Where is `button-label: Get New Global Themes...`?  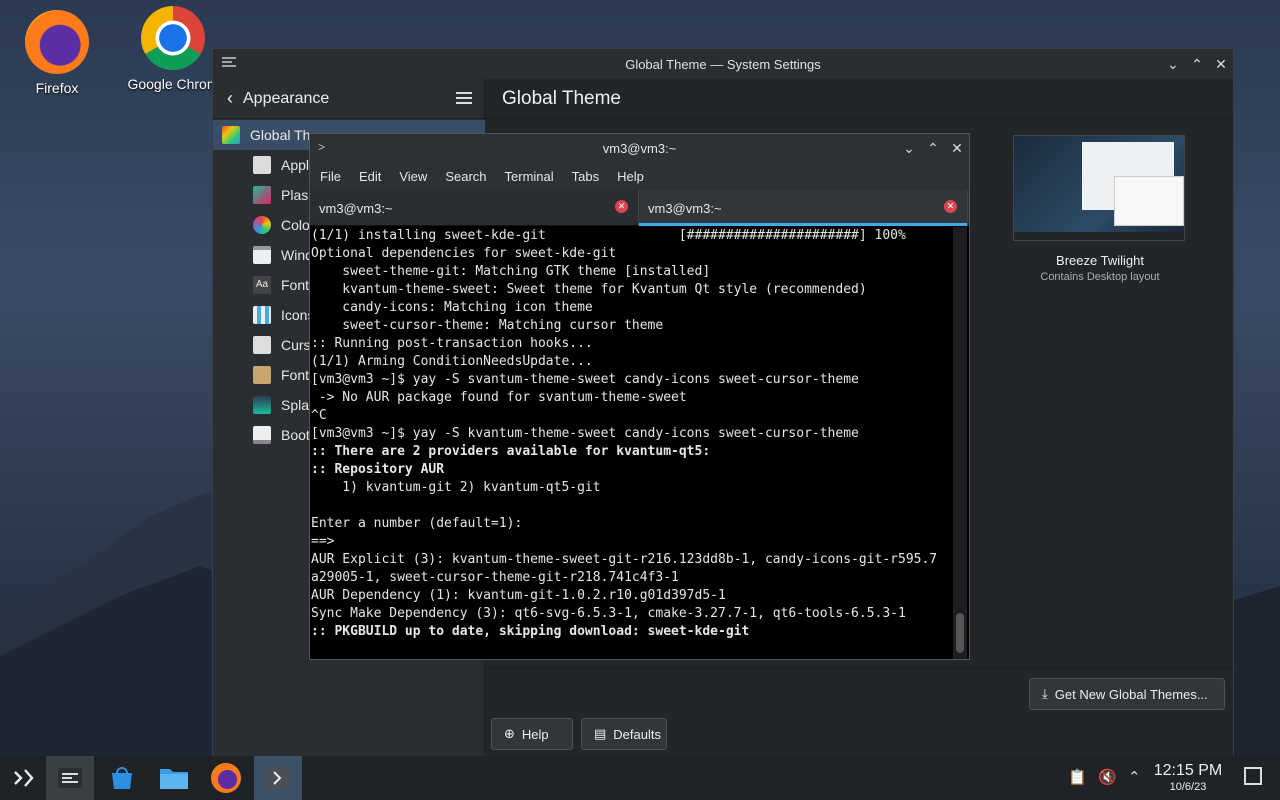 button-label: Get New Global Themes... is located at coordinates (1131, 694).